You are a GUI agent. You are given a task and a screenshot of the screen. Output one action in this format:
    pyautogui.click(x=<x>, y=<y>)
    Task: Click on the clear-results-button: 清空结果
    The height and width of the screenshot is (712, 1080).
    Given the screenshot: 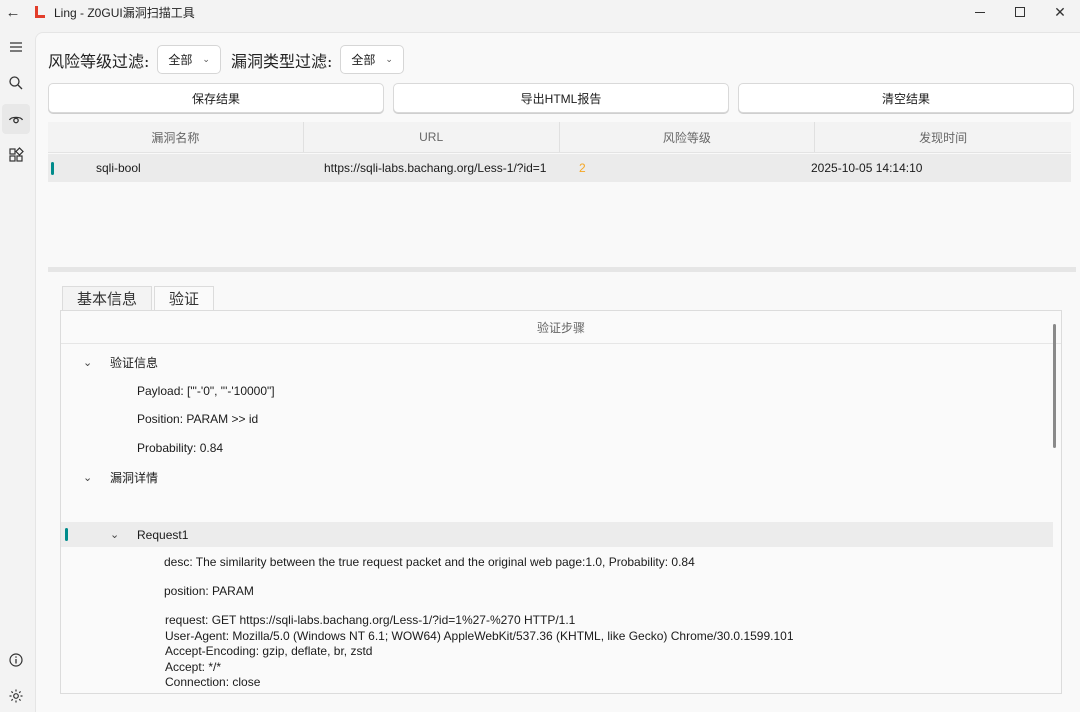 What is the action you would take?
    pyautogui.click(x=906, y=98)
    